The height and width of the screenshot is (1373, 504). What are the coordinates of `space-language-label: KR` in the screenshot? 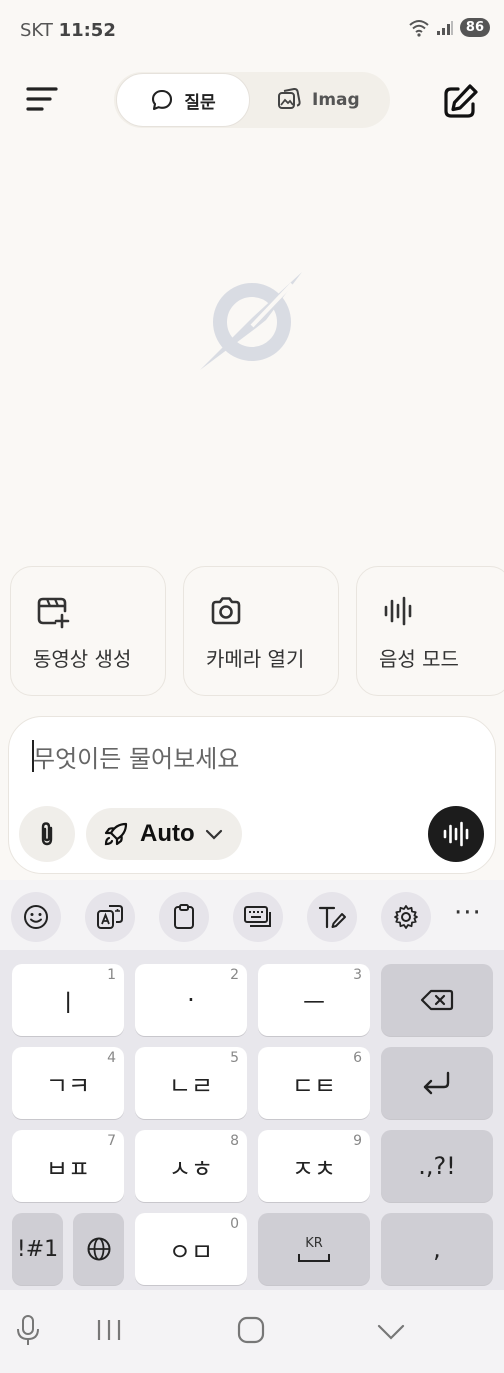 It's located at (314, 1243).